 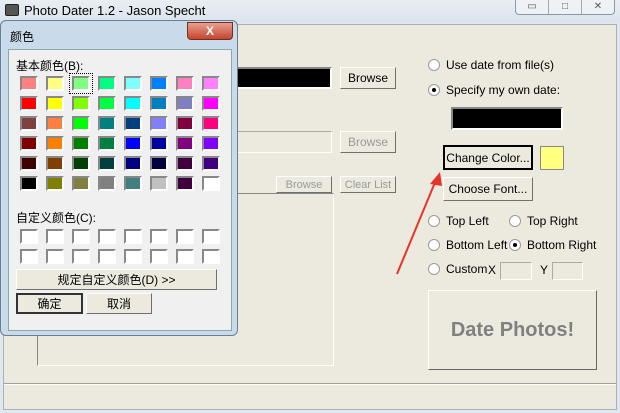 I want to click on maximize-button: □, so click(x=565, y=7).